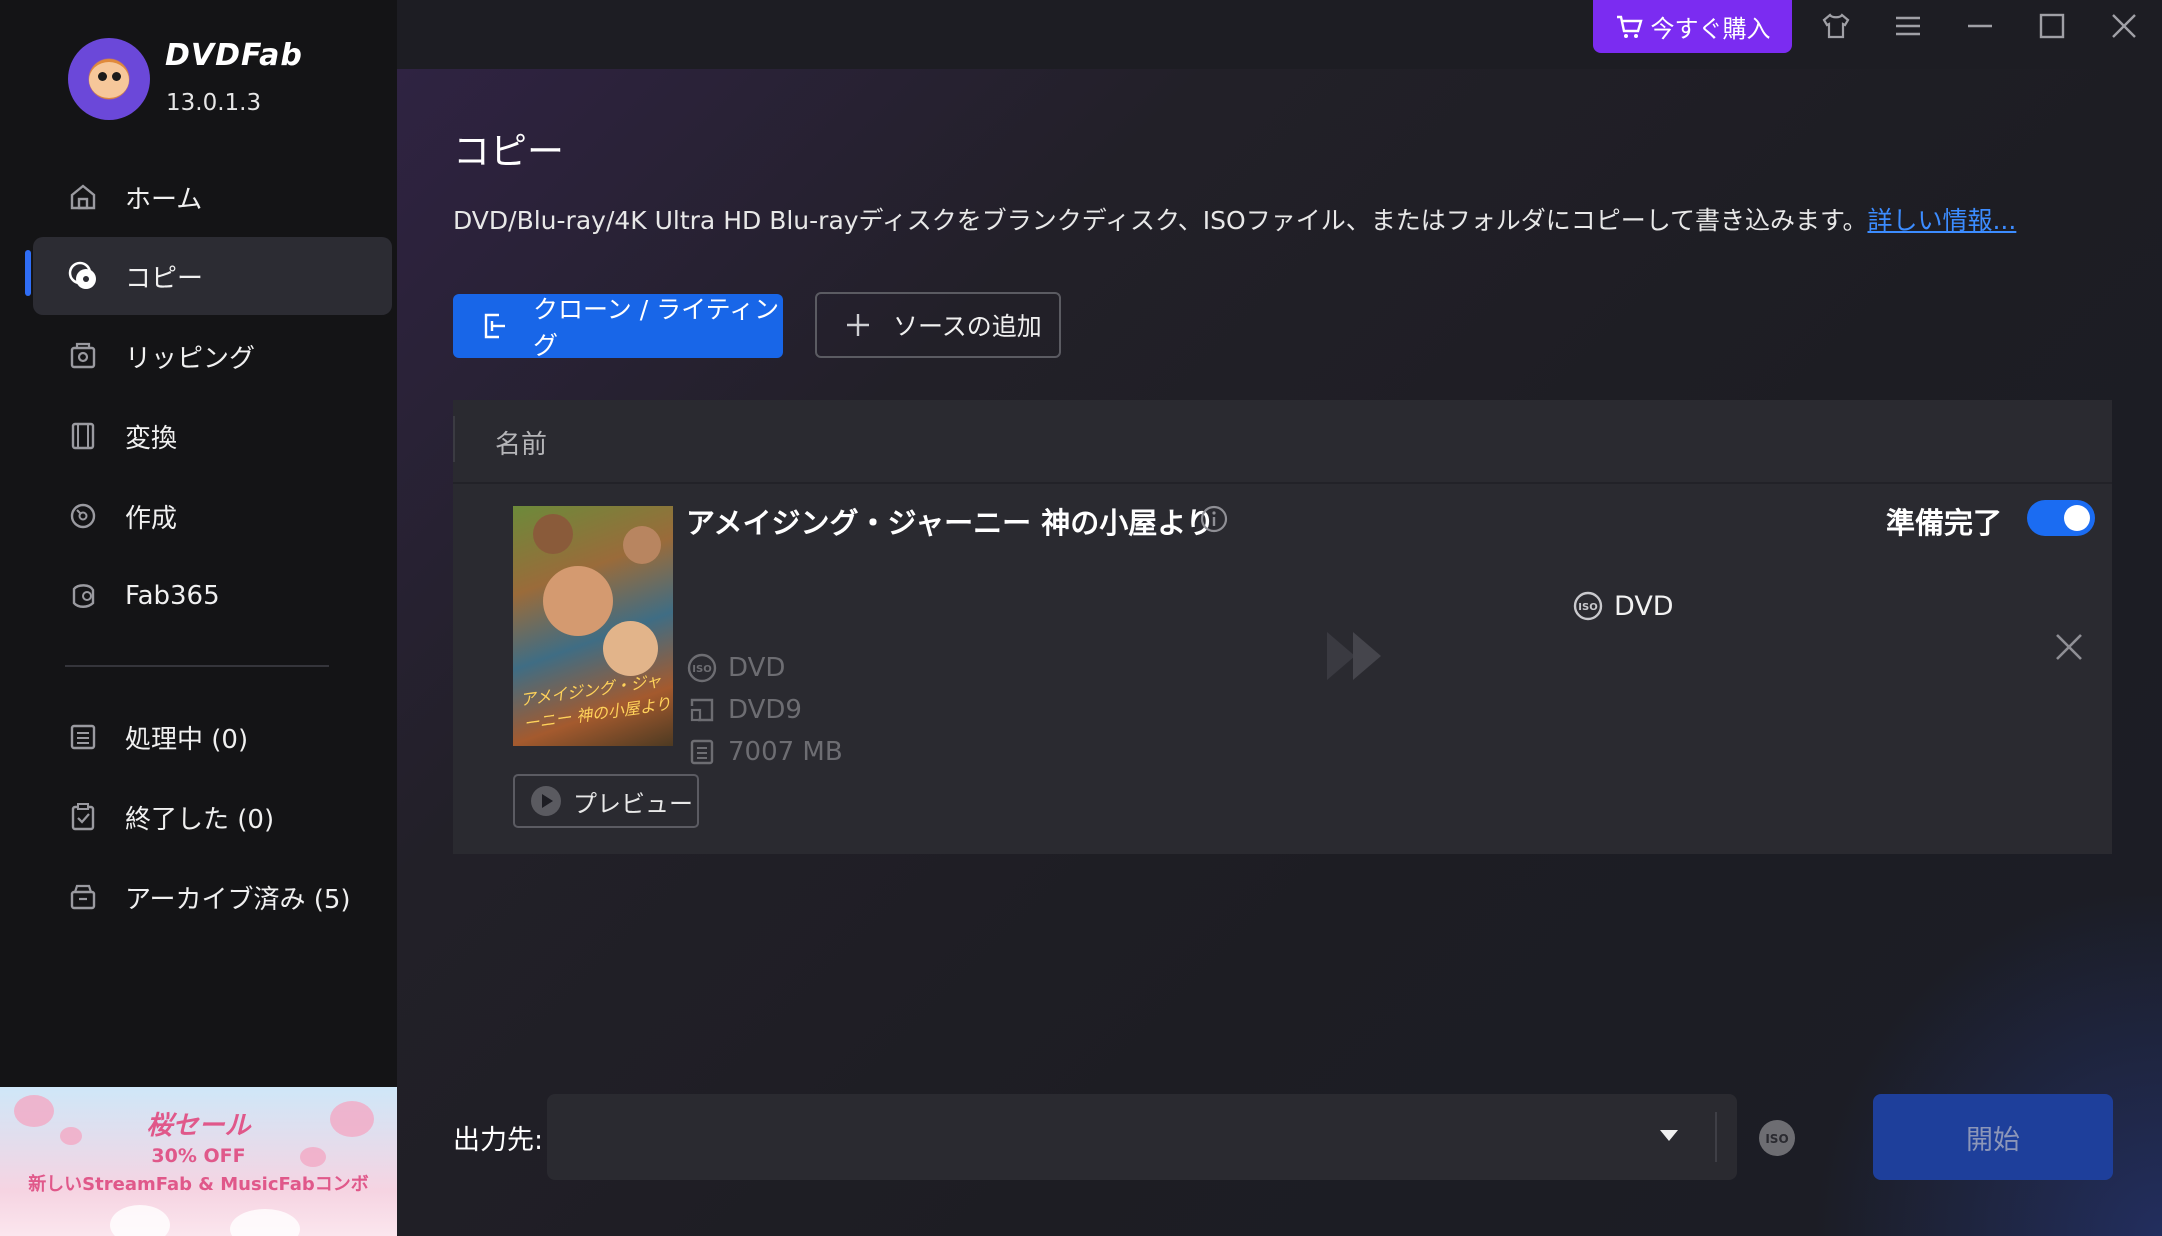 The image size is (2162, 1236). I want to click on source-type-row: ISO DVD, so click(735, 668).